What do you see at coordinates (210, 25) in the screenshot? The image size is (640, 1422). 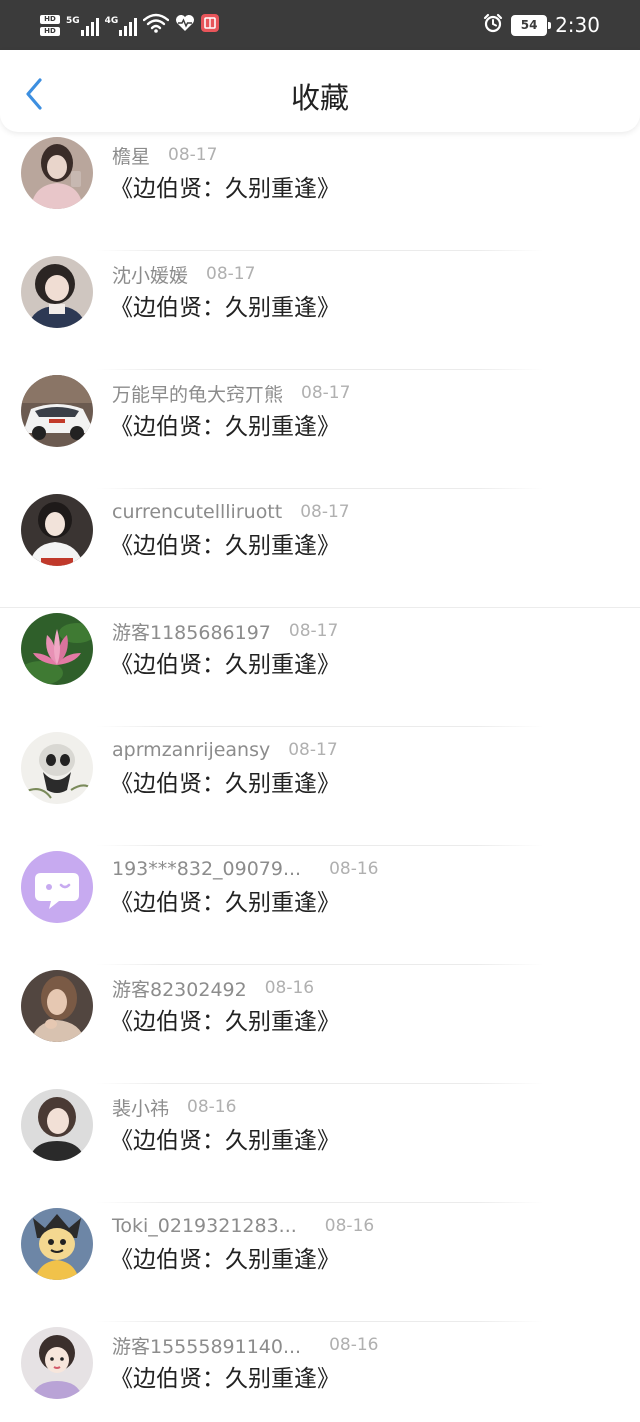 I see `app-notification-icon` at bounding box center [210, 25].